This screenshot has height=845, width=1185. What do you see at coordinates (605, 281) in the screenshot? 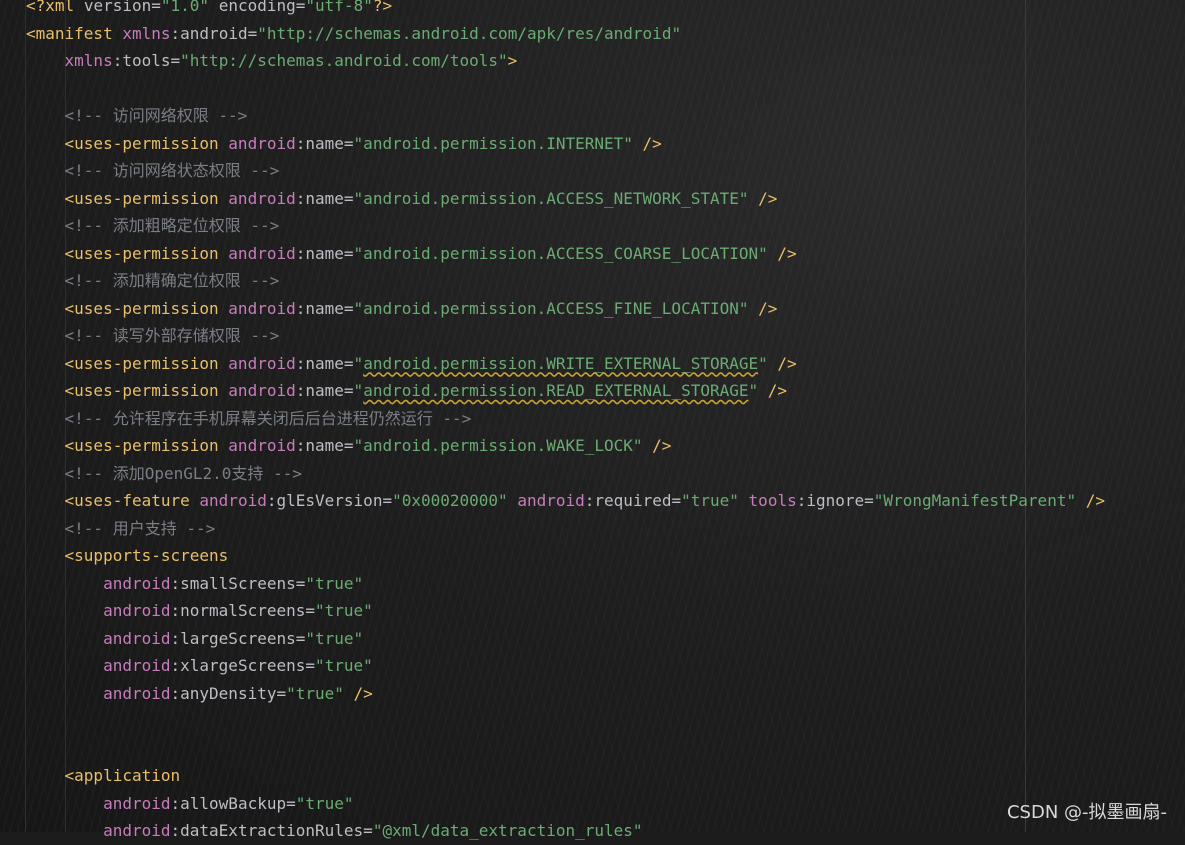
I see `code-line: <!-- 添加精确定位权限 -->` at bounding box center [605, 281].